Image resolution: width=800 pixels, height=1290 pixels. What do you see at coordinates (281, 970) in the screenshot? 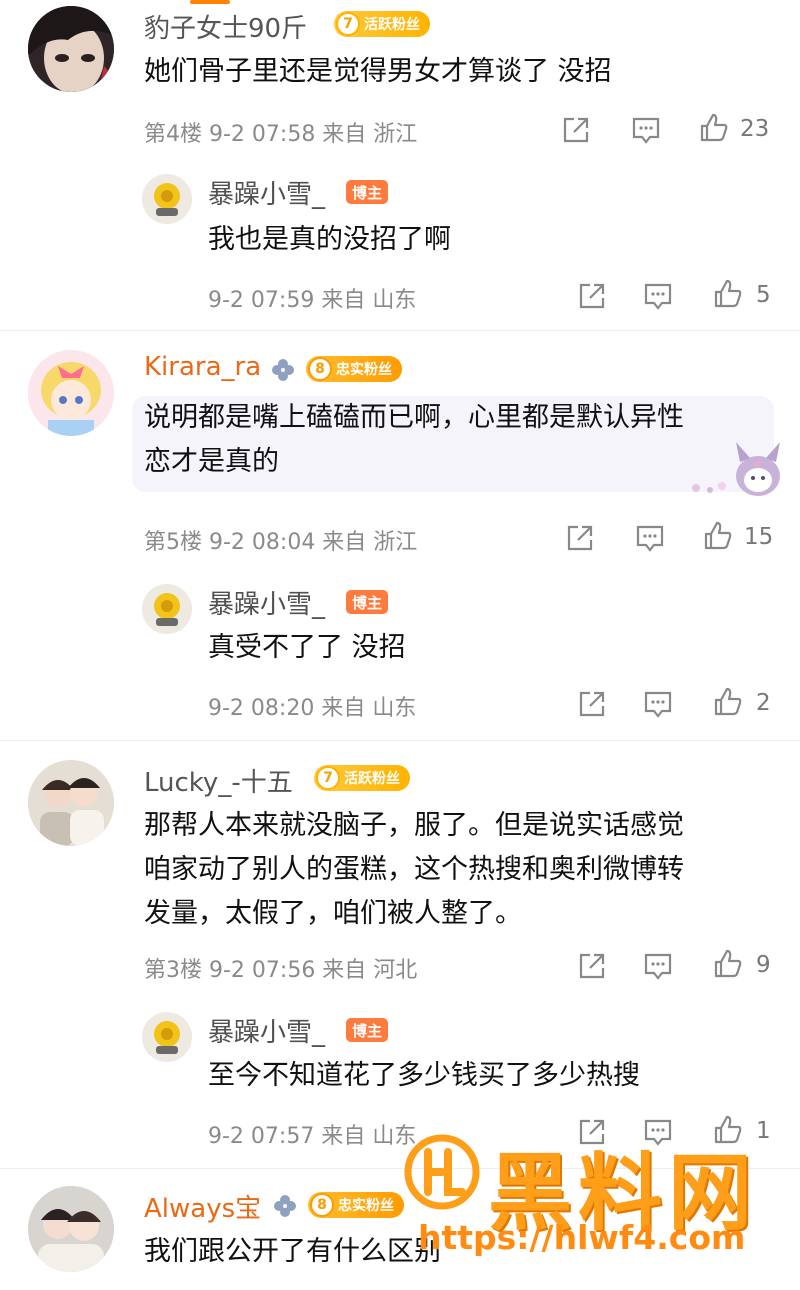
I see `comment-meta: 第3楼 9-2 07:56 来自 河北` at bounding box center [281, 970].